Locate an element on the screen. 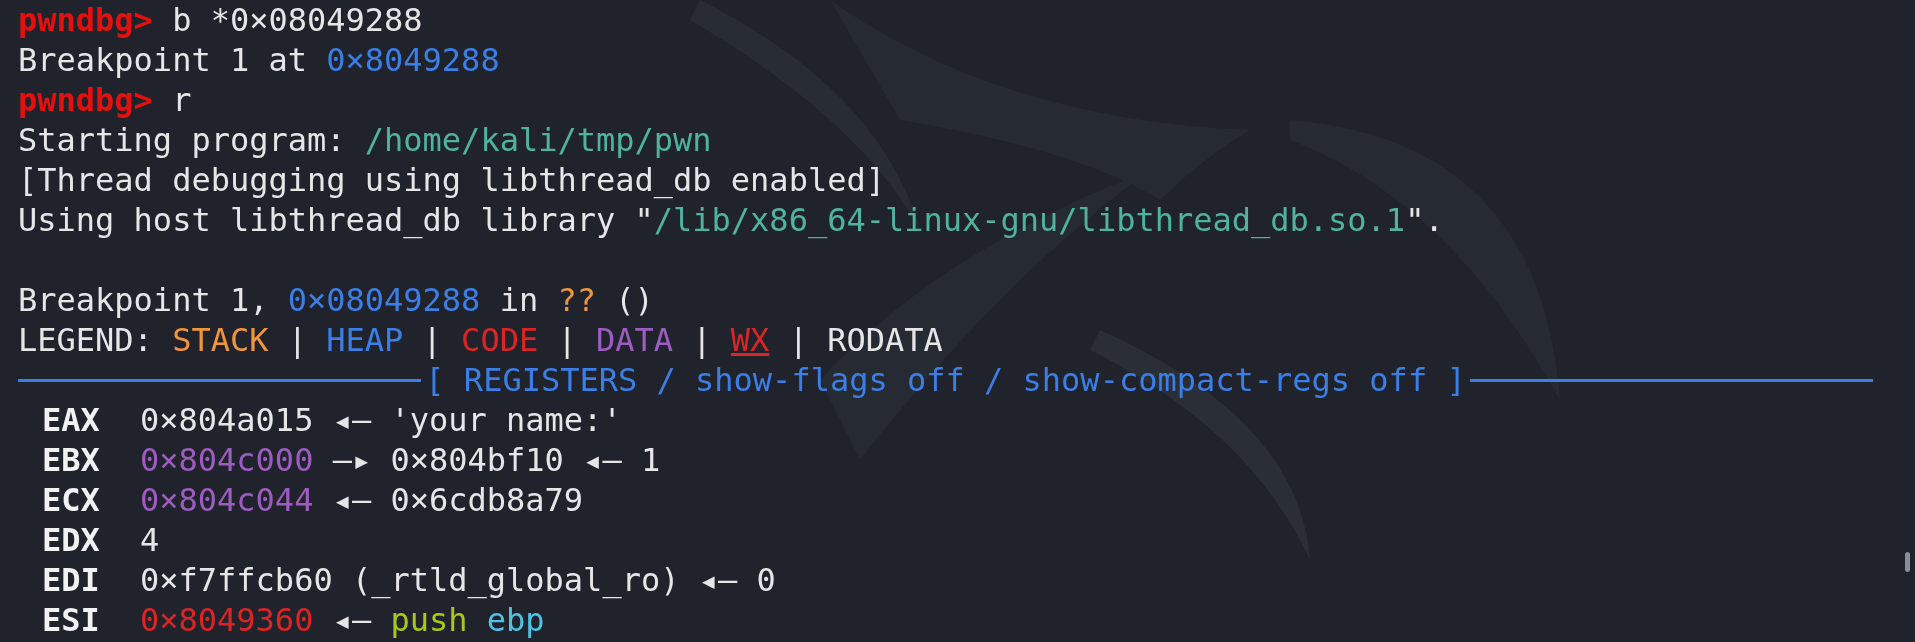 The width and height of the screenshot is (1915, 642). output-text: 0×804a015 is located at coordinates (227, 420).